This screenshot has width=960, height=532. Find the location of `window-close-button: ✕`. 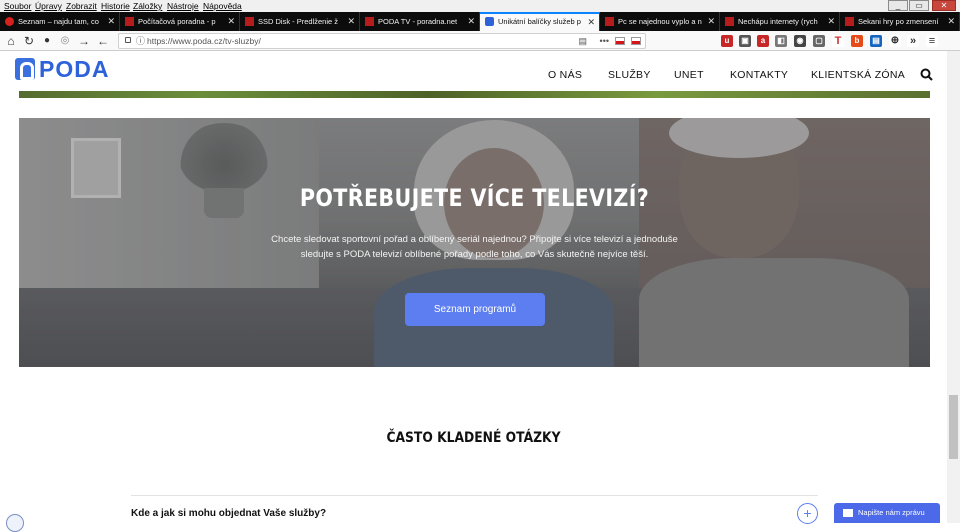

window-close-button: ✕ is located at coordinates (944, 5).